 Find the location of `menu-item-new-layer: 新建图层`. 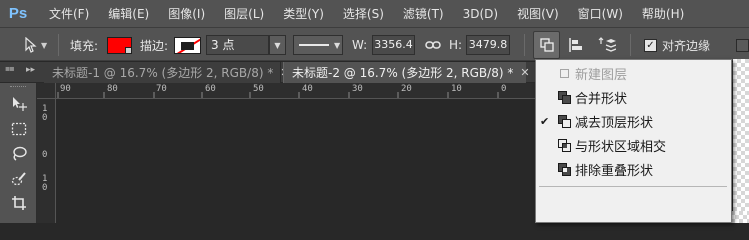

menu-item-new-layer: 新建图层 is located at coordinates (633, 73).